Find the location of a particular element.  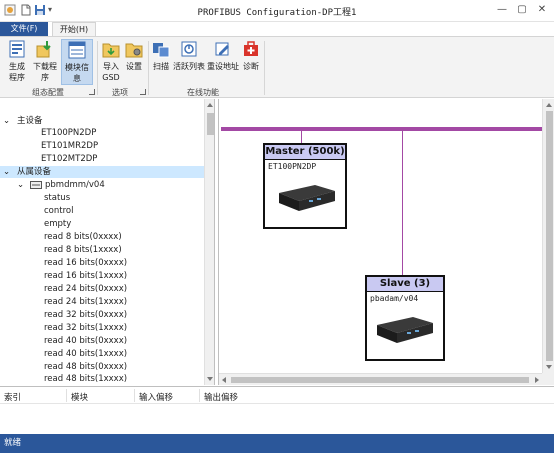

scroll-up-icon is located at coordinates (210, 105).